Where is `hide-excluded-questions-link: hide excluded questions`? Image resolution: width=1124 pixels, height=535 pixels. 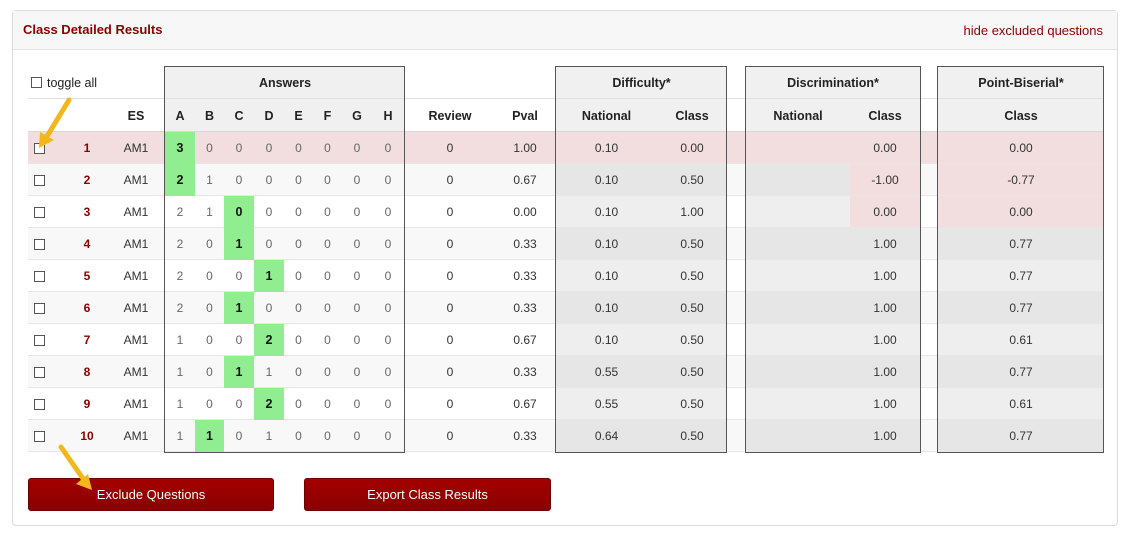 hide-excluded-questions-link: hide excluded questions is located at coordinates (1034, 30).